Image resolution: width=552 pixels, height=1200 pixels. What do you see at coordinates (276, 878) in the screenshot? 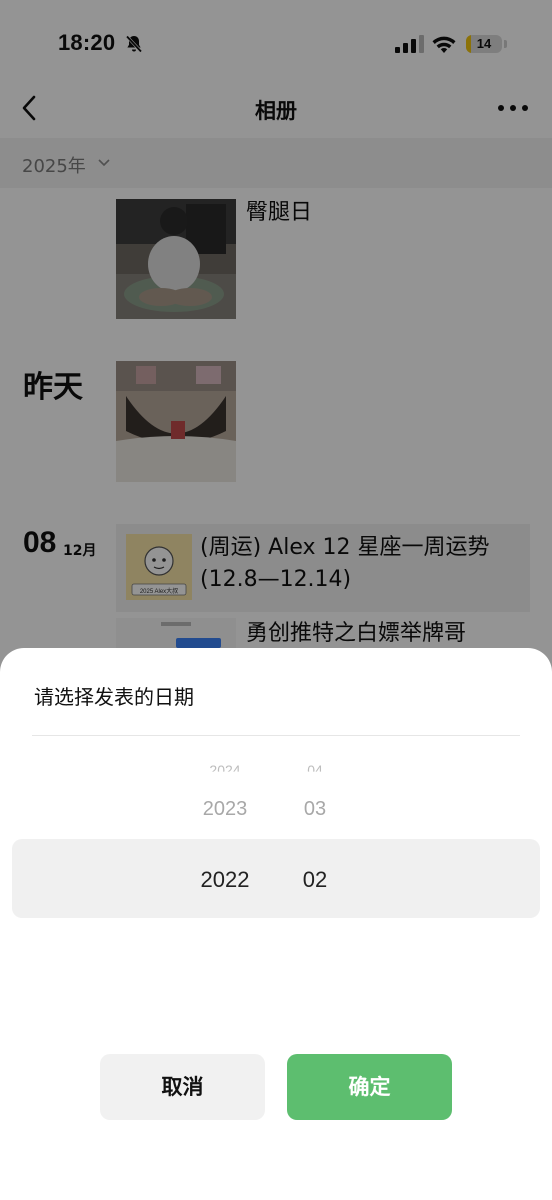
I see `picker-selection-highlight` at bounding box center [276, 878].